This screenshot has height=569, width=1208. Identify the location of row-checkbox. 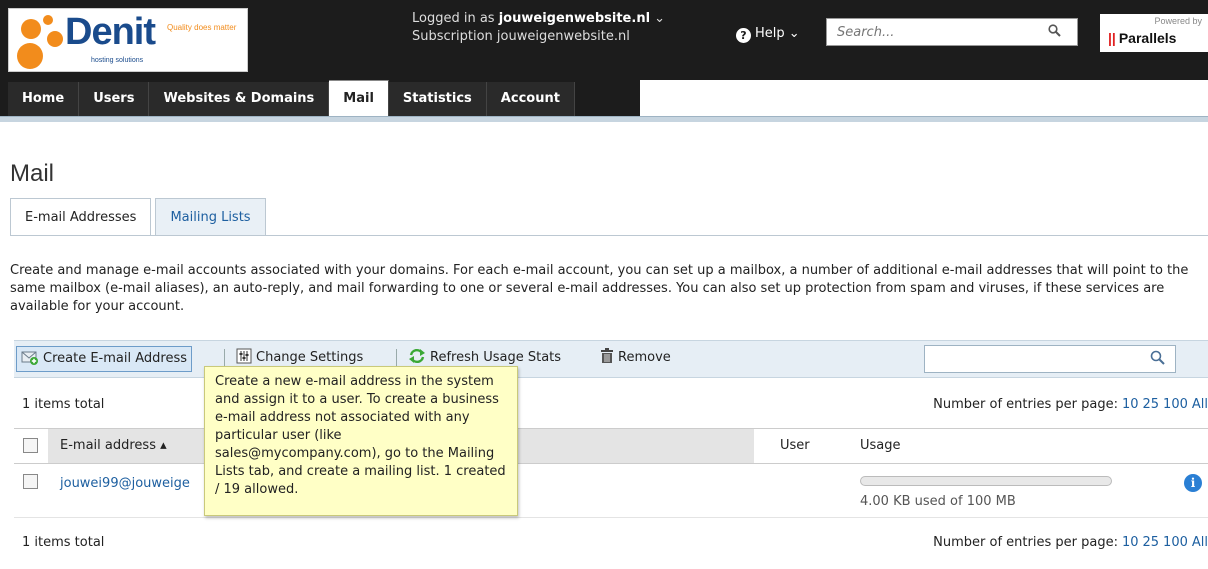
(30, 481).